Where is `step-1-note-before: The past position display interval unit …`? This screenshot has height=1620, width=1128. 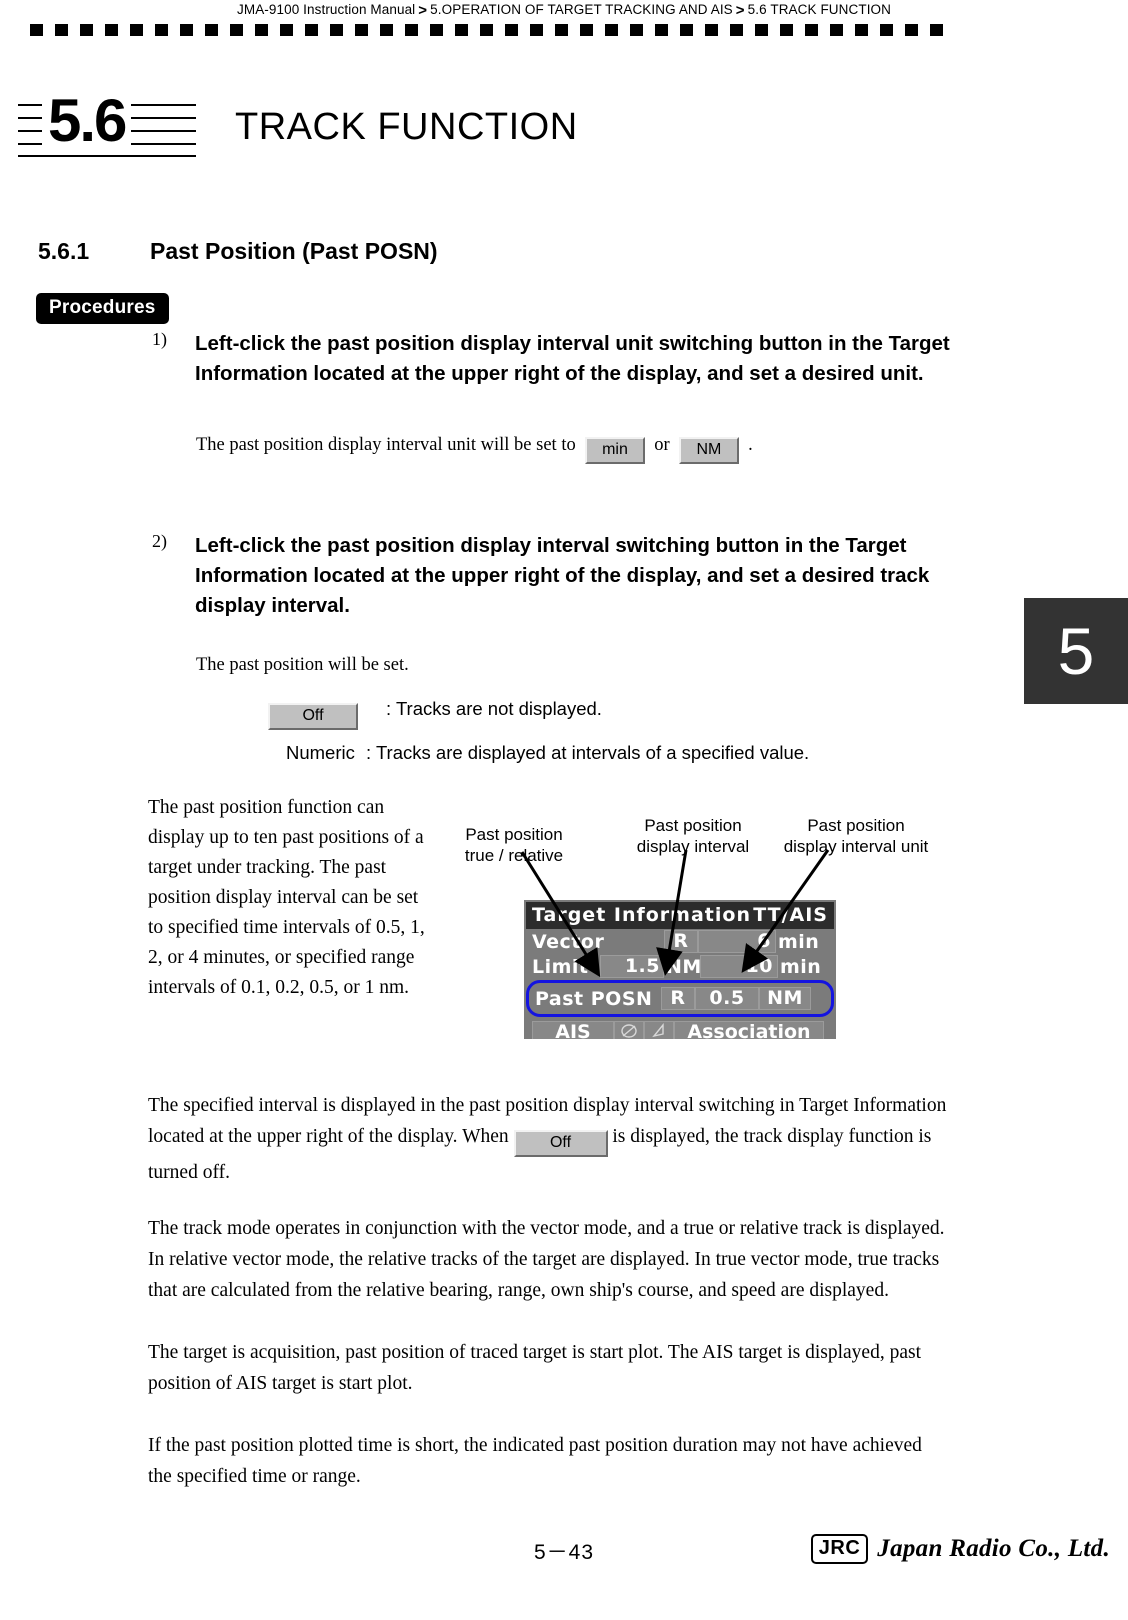 step-1-note-before: The past position display interval unit … is located at coordinates (386, 445).